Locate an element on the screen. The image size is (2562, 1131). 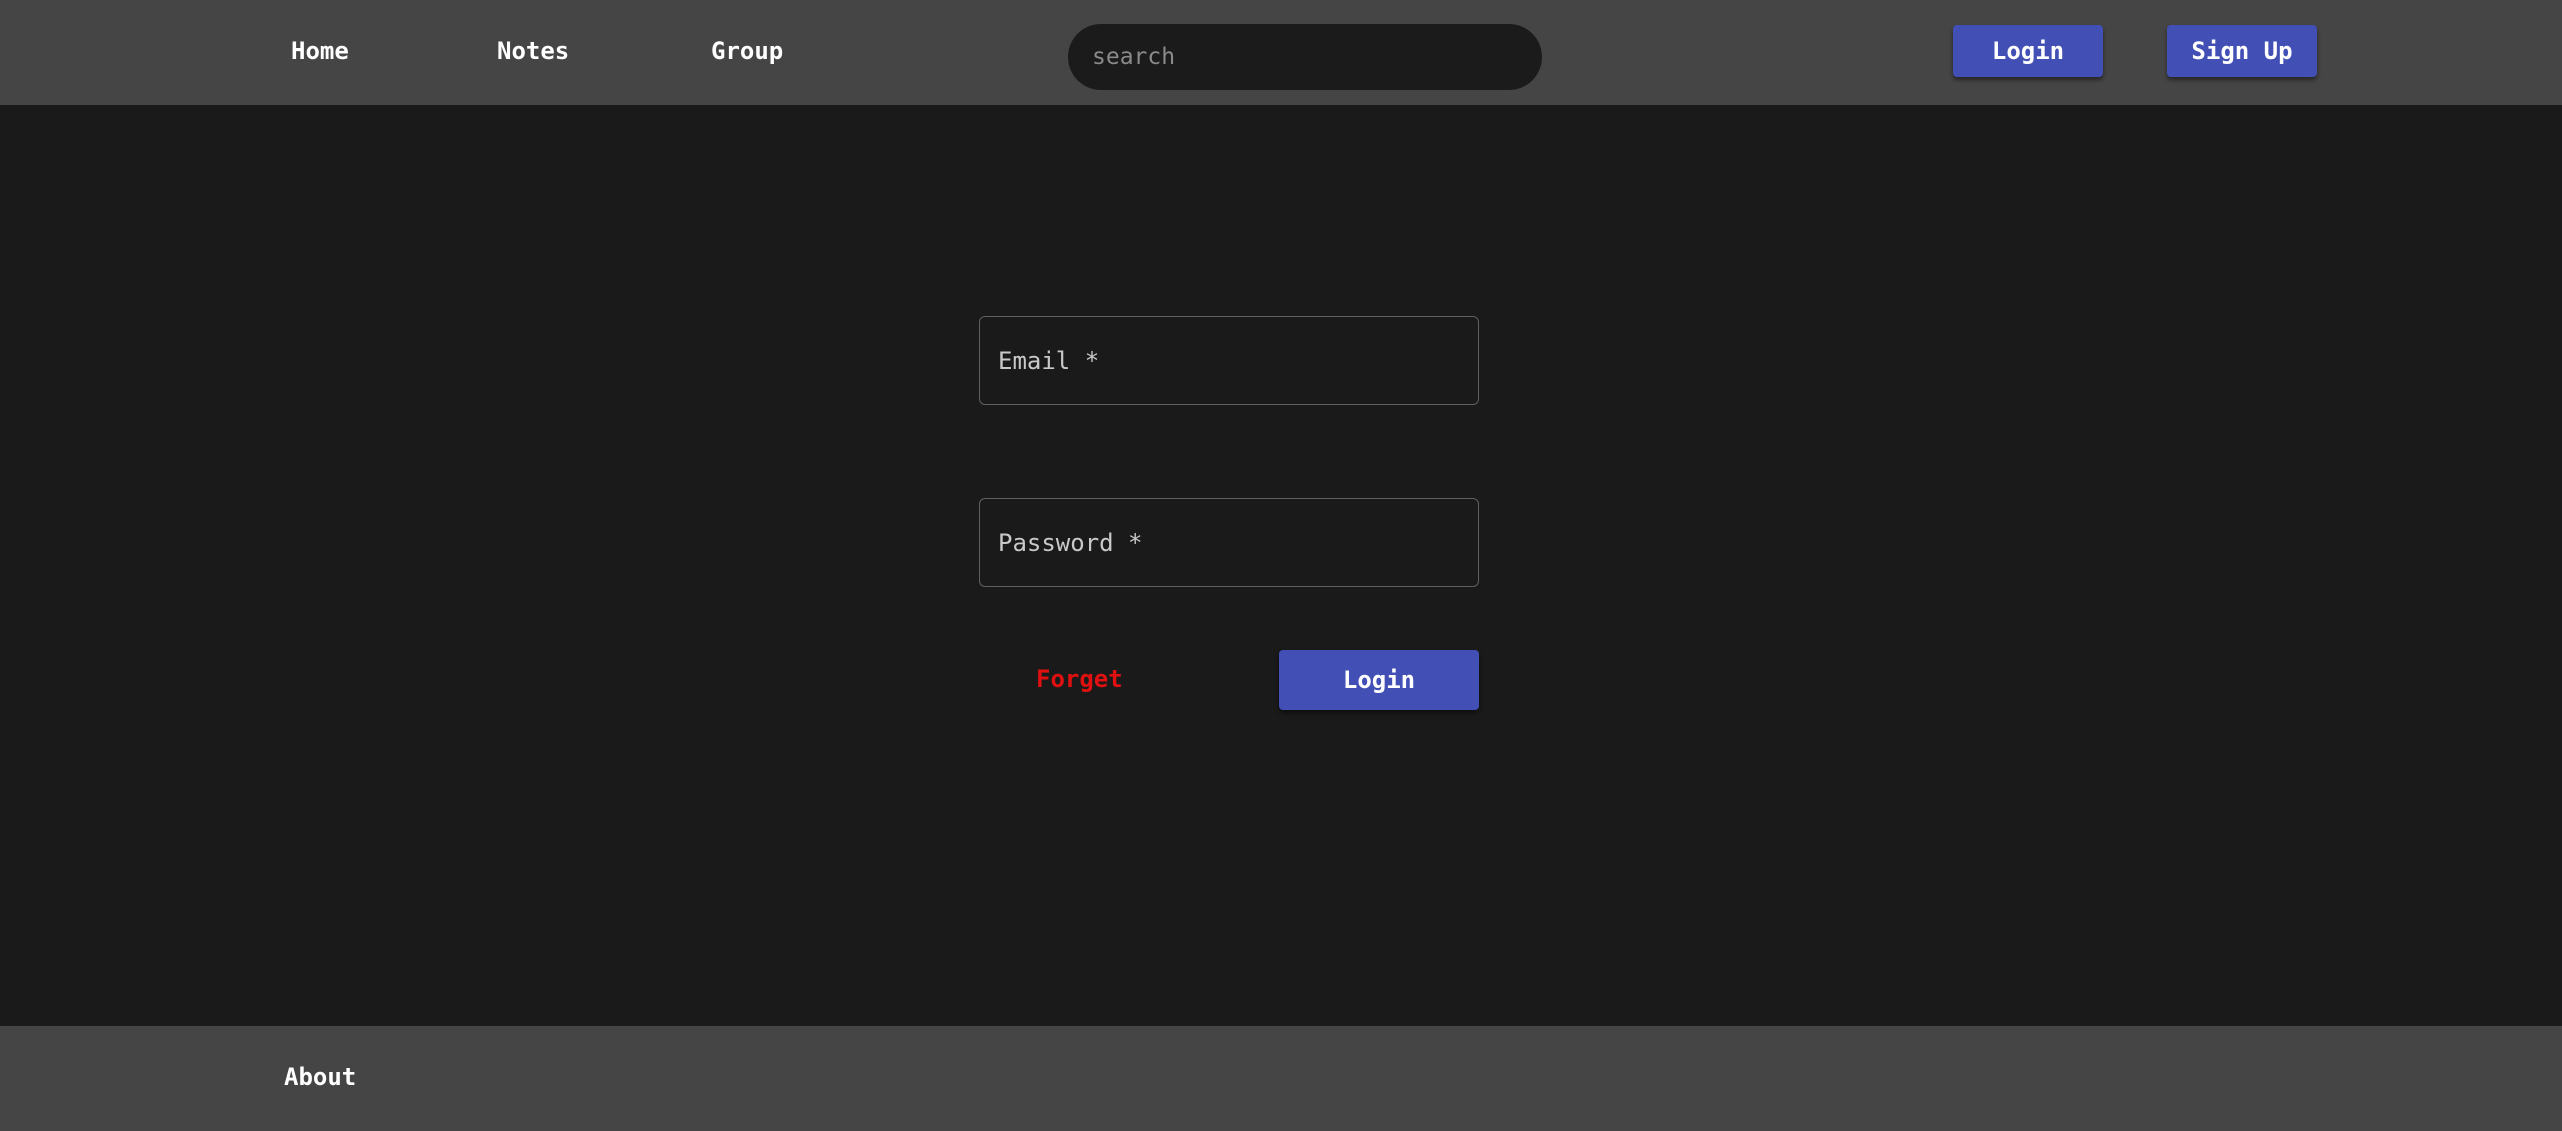
nav-link-home: Home is located at coordinates (320, 51).